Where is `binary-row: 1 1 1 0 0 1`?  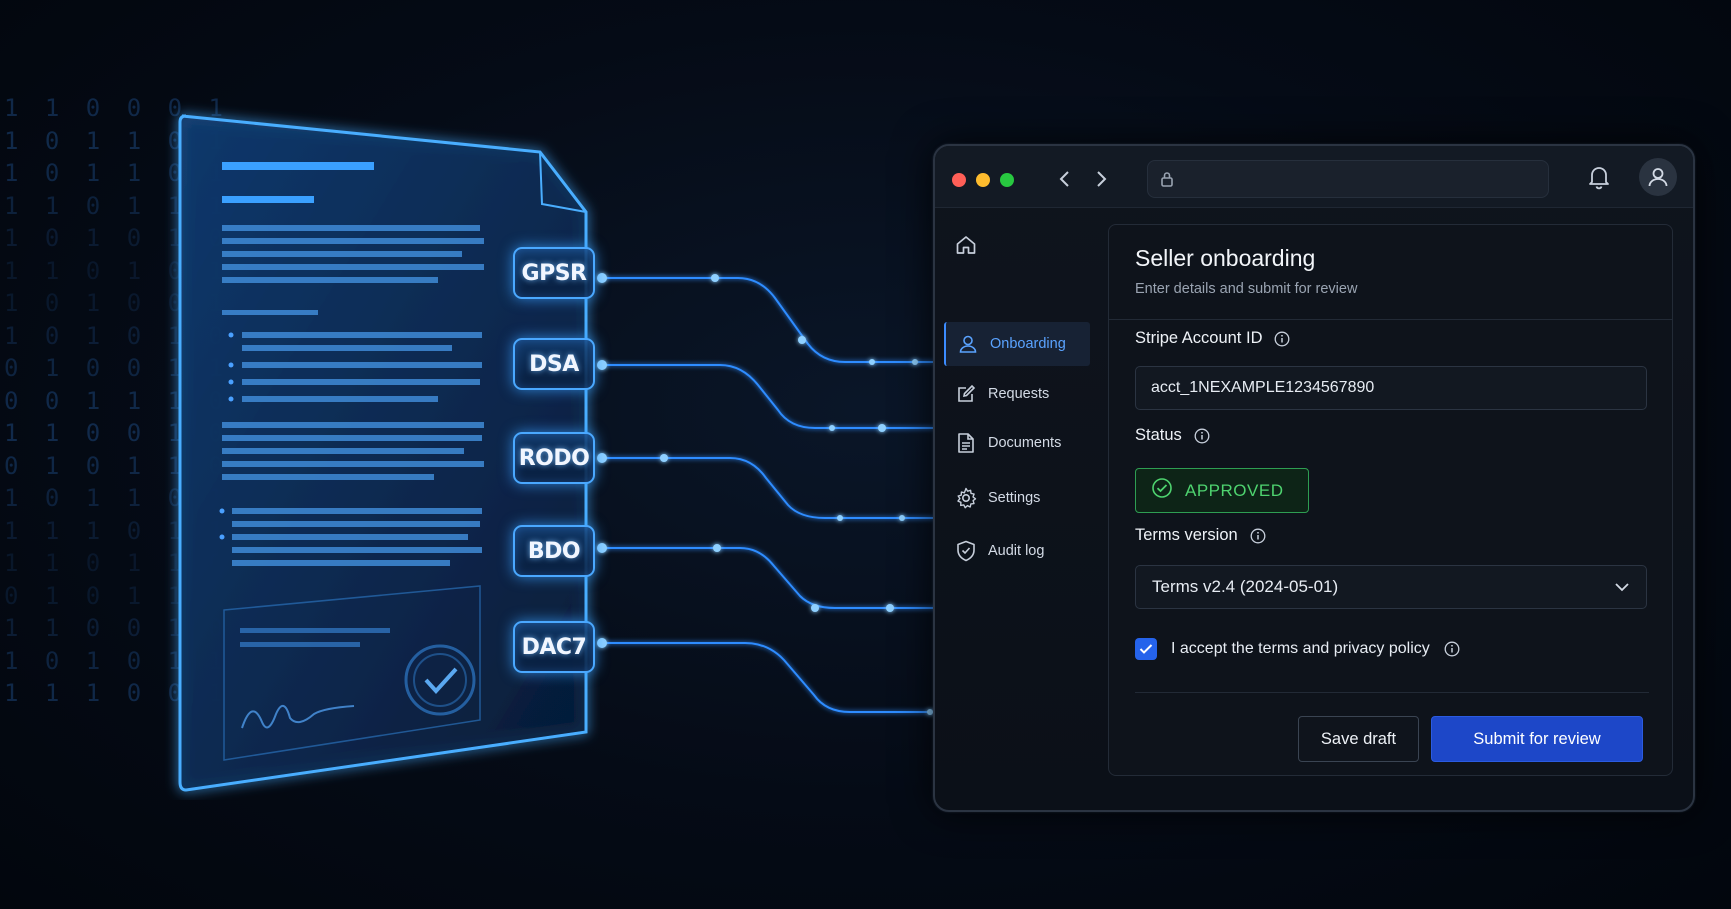 binary-row: 1 1 1 0 0 1 is located at coordinates (116, 693).